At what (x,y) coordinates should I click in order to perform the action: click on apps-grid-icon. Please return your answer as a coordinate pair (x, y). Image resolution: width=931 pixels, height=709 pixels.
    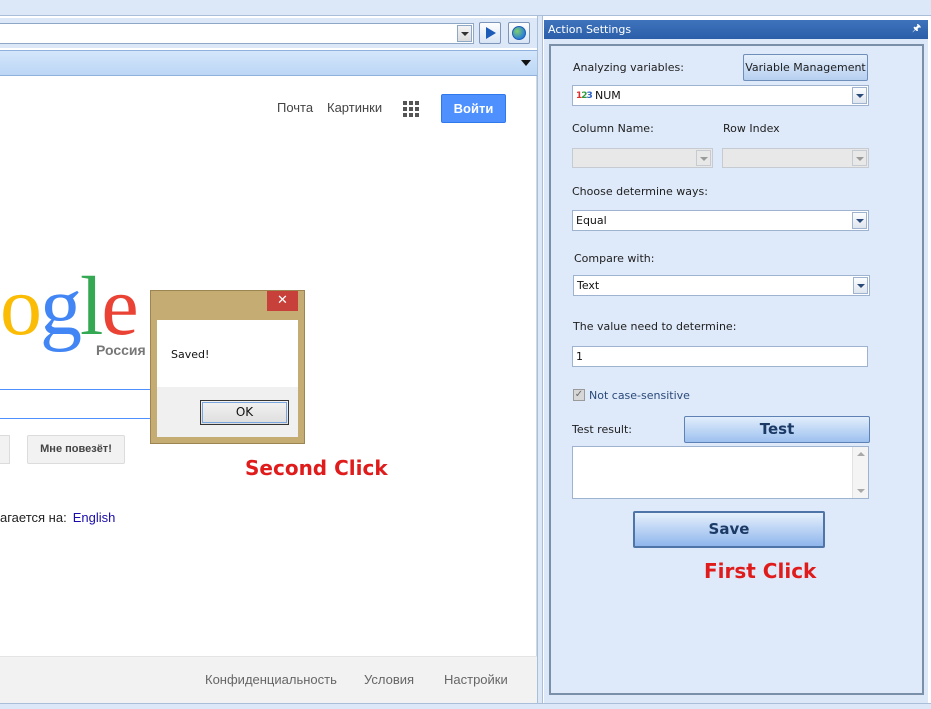
    Looking at the image, I should click on (411, 109).